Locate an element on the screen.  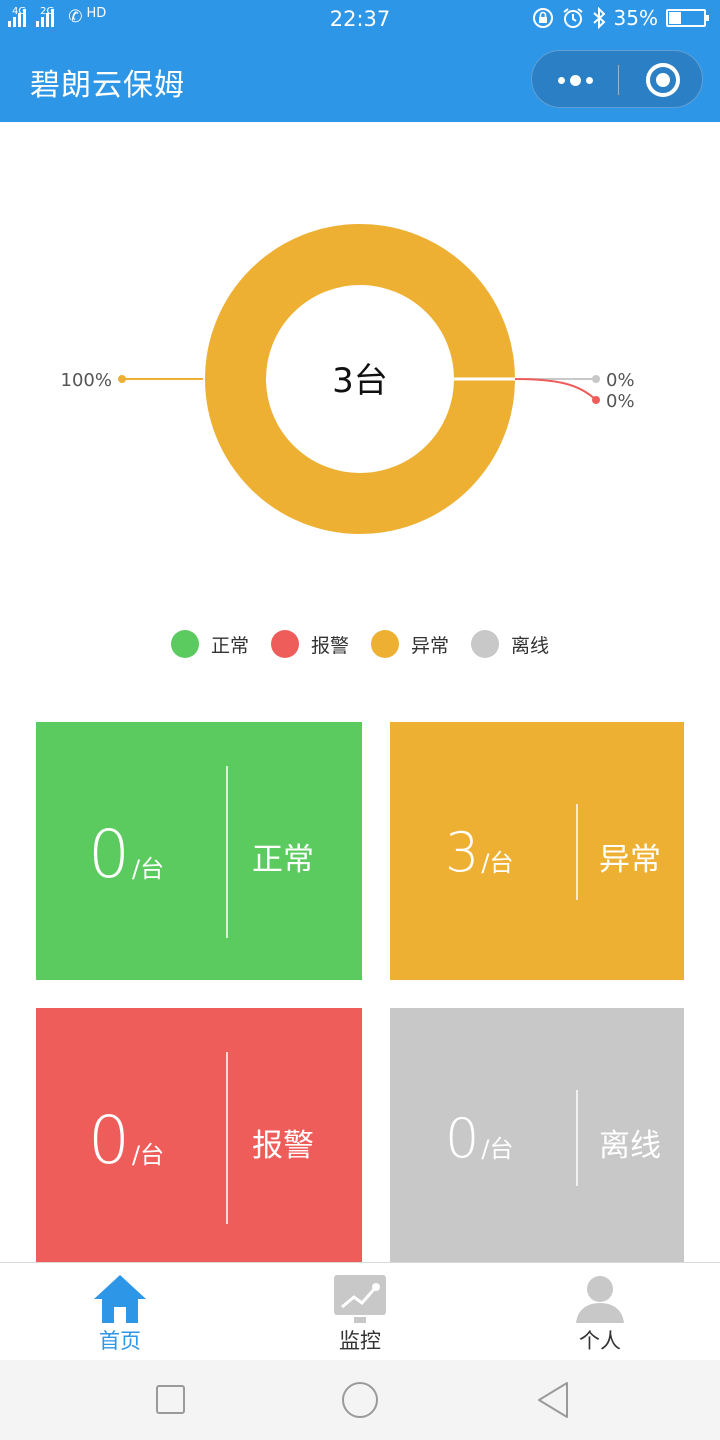
battery-icon is located at coordinates (687, 18).